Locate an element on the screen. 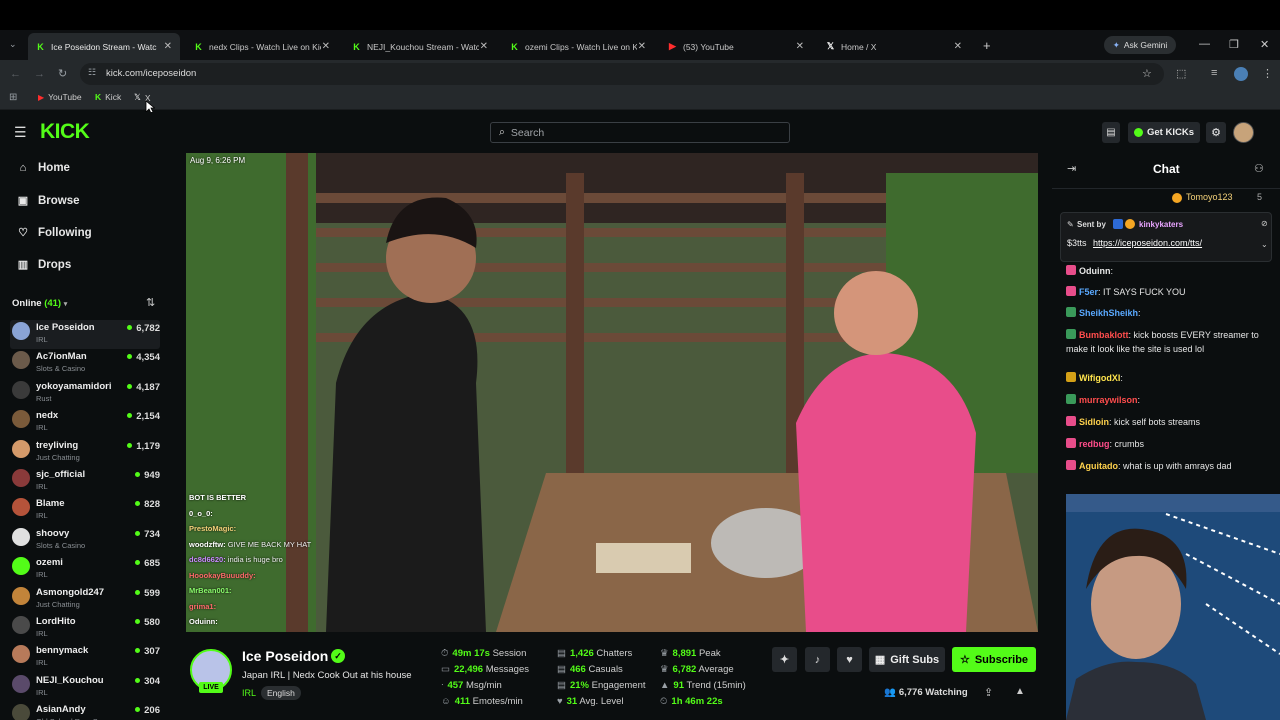  channel-item: Blame IRL 828 is located at coordinates (85, 510).